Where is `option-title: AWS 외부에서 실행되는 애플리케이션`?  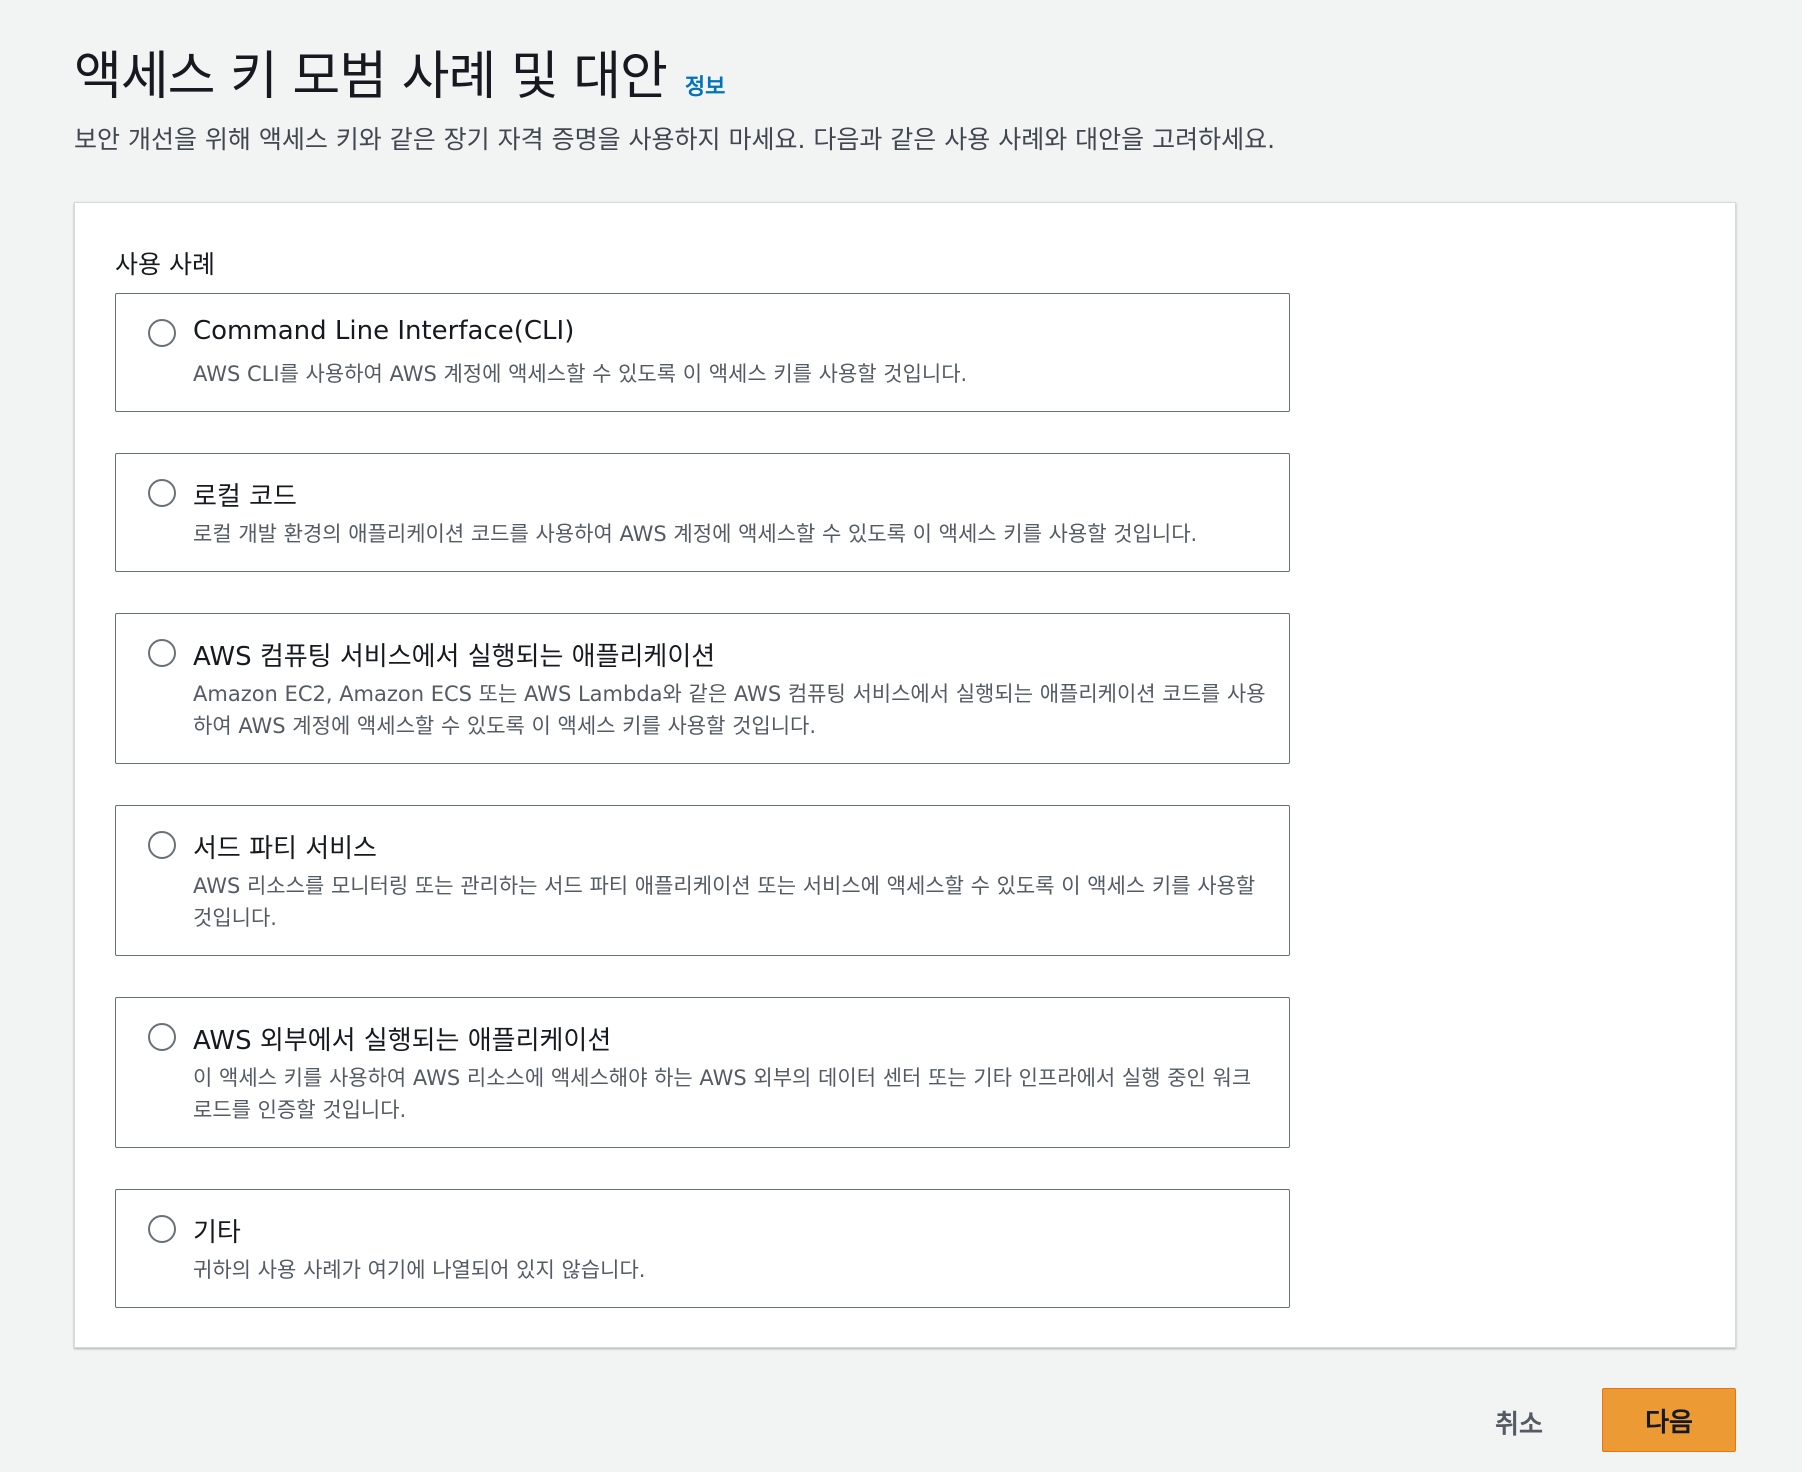 option-title: AWS 외부에서 실행되는 애플리케이션 is located at coordinates (402, 1041).